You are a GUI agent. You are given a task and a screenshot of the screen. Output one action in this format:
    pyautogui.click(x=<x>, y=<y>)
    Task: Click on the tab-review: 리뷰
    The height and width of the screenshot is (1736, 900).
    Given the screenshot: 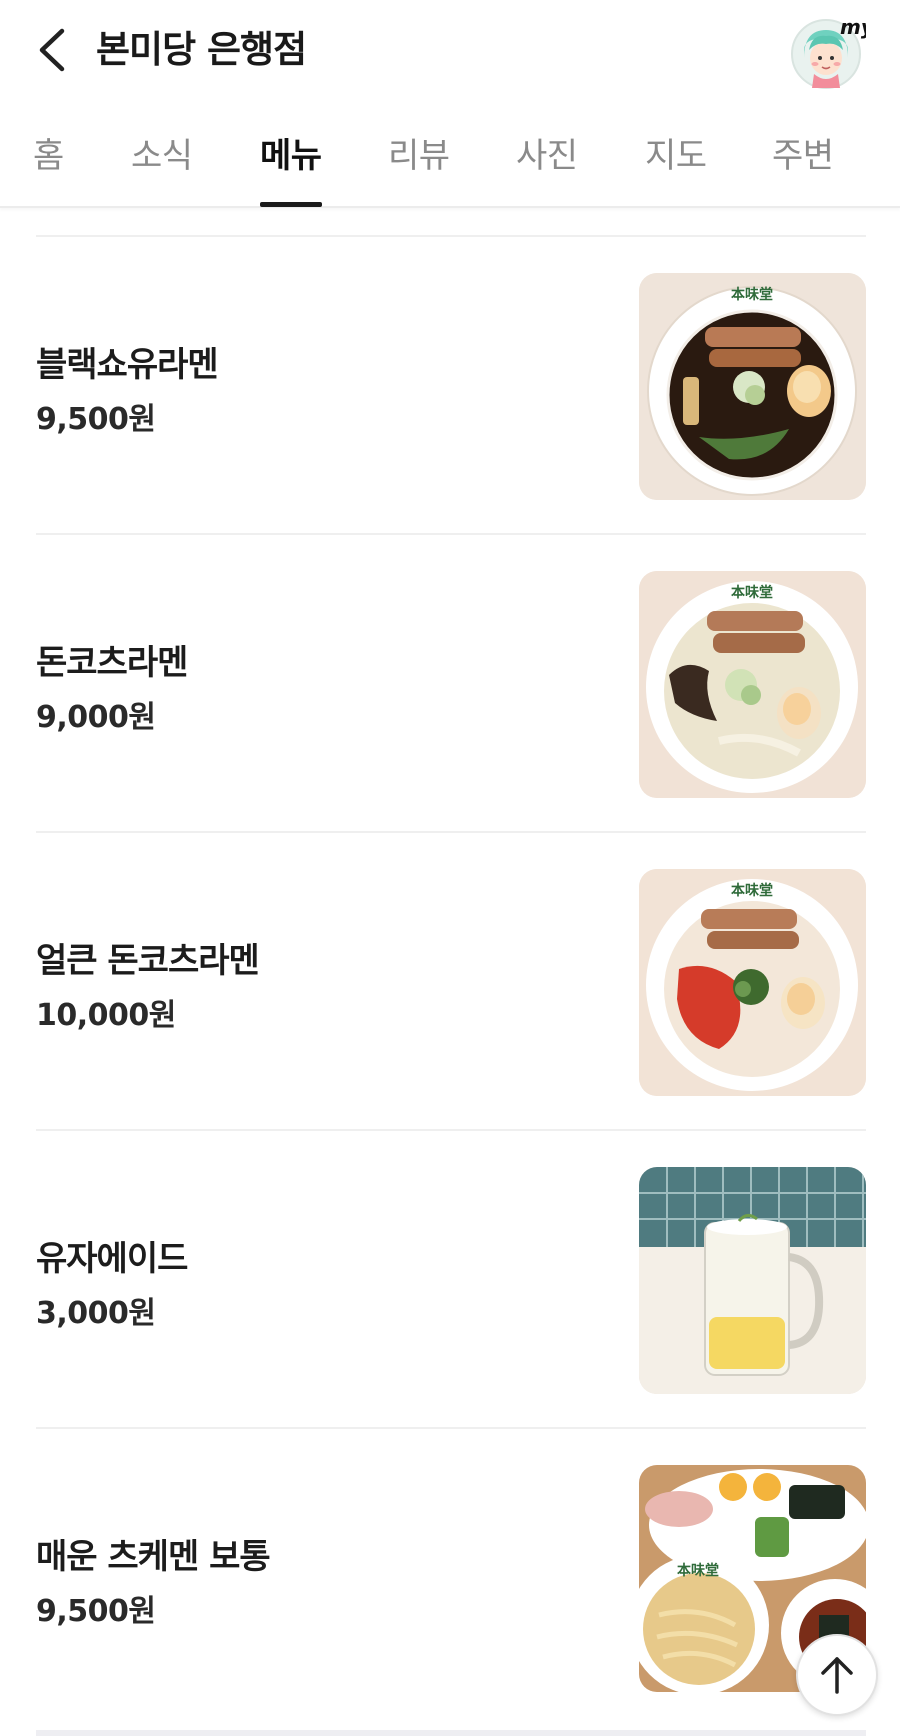 What is the action you would take?
    pyautogui.click(x=419, y=156)
    